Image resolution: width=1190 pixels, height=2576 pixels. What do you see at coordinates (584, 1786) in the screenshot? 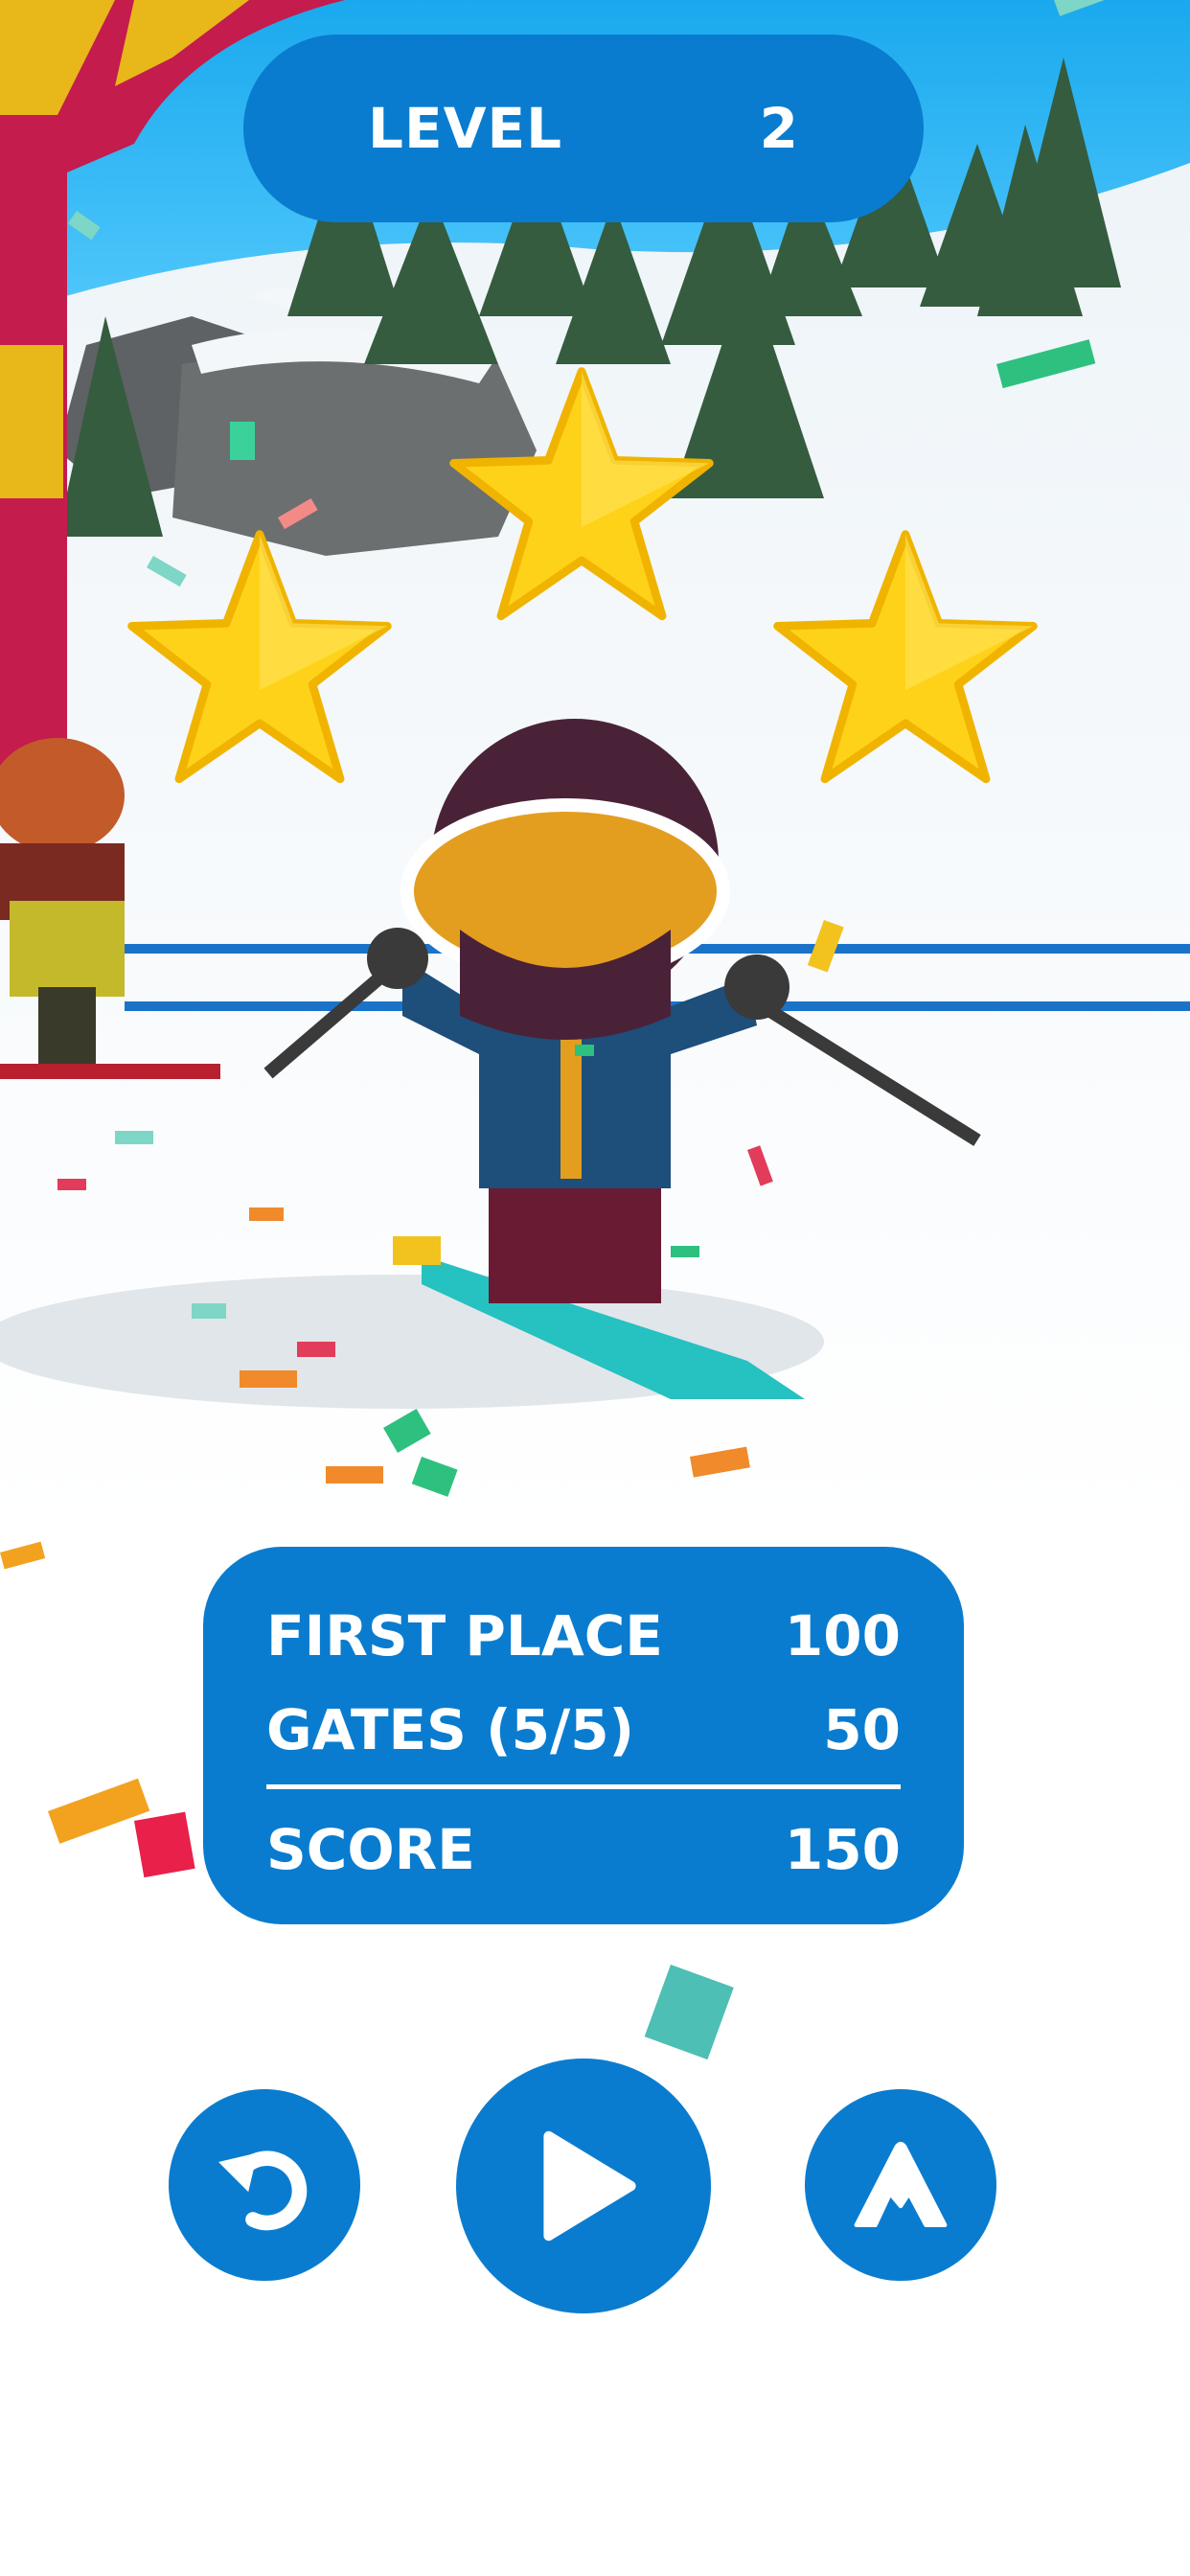
I see `divider` at bounding box center [584, 1786].